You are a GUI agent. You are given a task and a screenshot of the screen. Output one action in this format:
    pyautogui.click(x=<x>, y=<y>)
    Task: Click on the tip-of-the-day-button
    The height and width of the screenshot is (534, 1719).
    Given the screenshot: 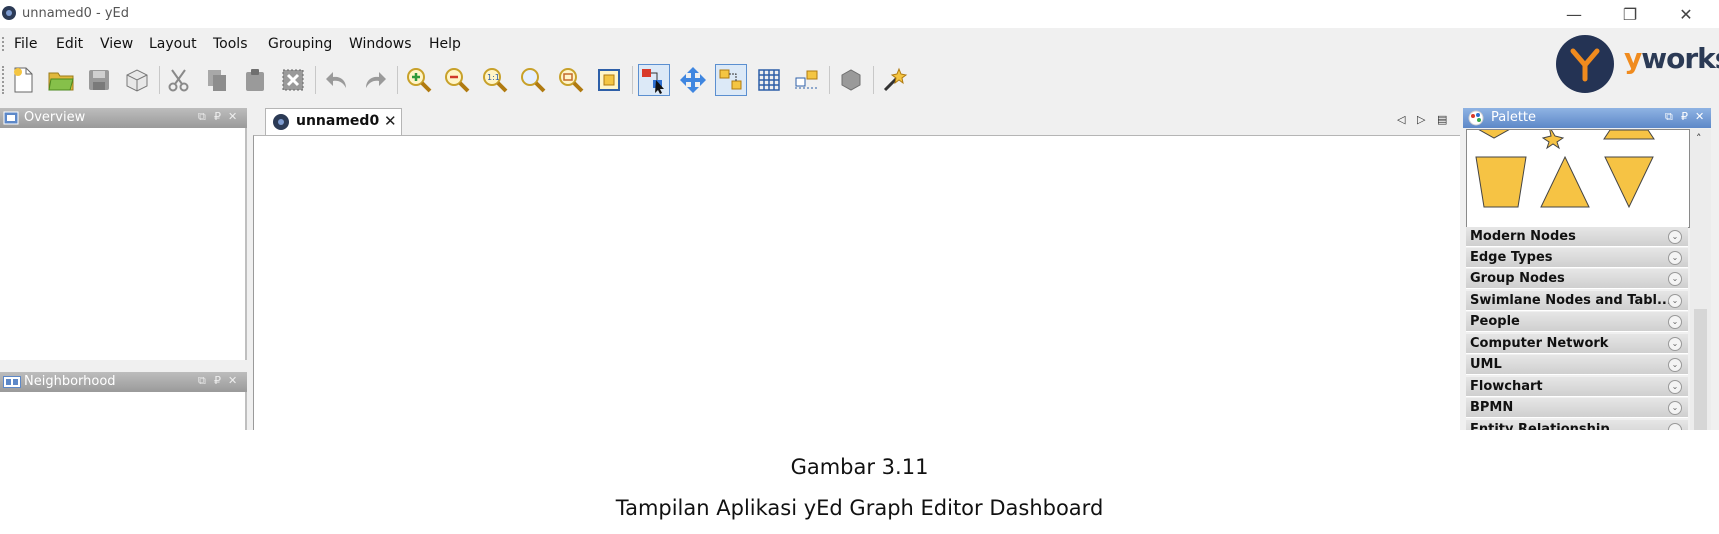 What is the action you would take?
    pyautogui.click(x=895, y=80)
    